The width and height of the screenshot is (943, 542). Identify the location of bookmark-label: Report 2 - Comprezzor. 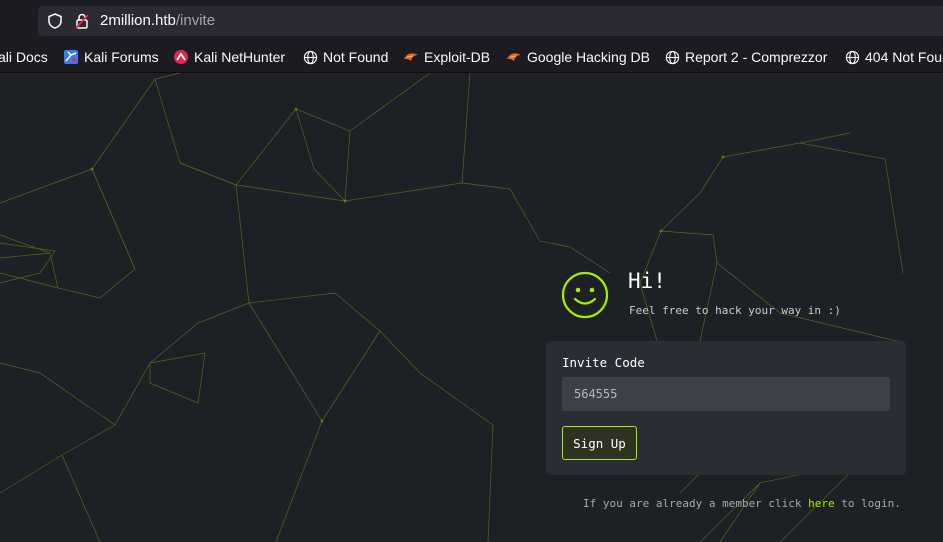
(756, 57).